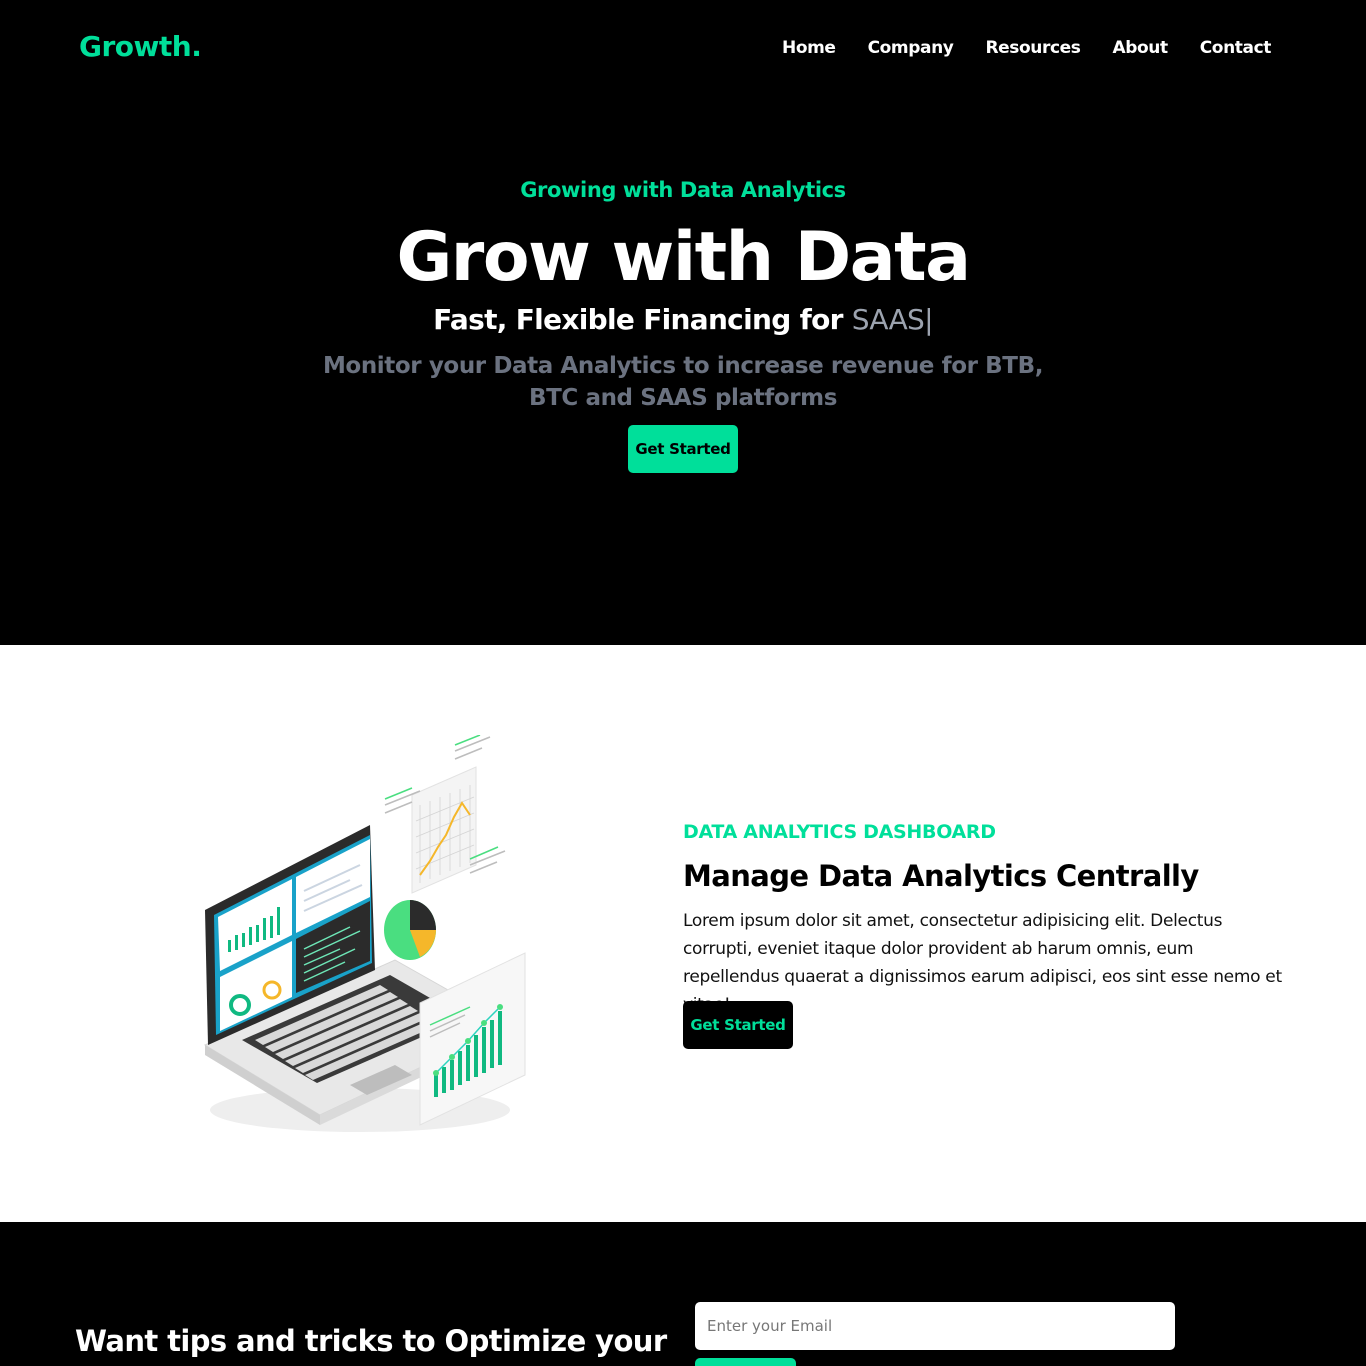 The height and width of the screenshot is (1366, 1366). I want to click on site-logo: Growth., so click(140, 46).